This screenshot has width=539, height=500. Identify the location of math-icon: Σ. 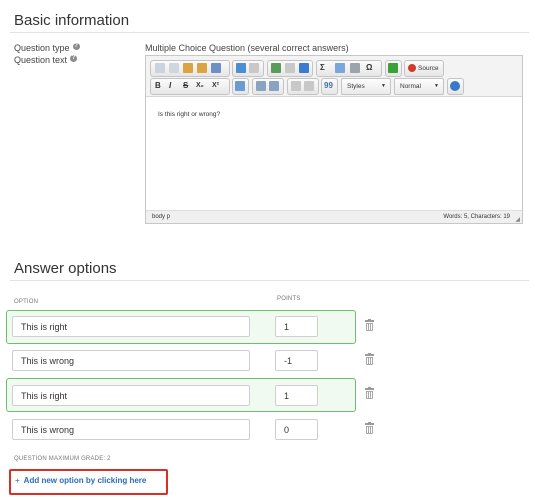
(322, 68).